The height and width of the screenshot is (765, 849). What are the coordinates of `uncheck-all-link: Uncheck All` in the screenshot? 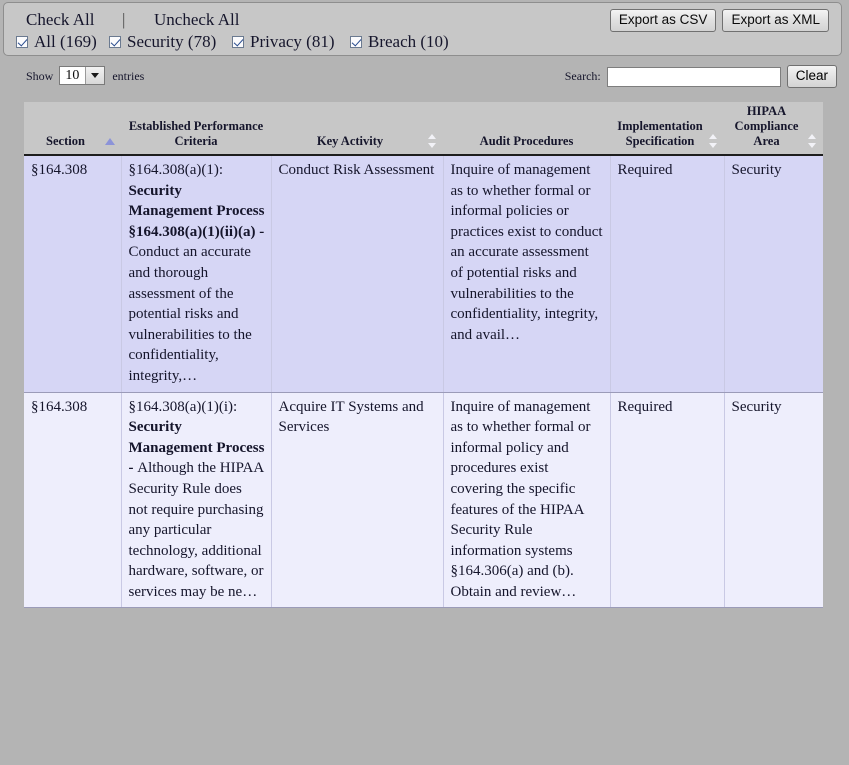 It's located at (196, 20).